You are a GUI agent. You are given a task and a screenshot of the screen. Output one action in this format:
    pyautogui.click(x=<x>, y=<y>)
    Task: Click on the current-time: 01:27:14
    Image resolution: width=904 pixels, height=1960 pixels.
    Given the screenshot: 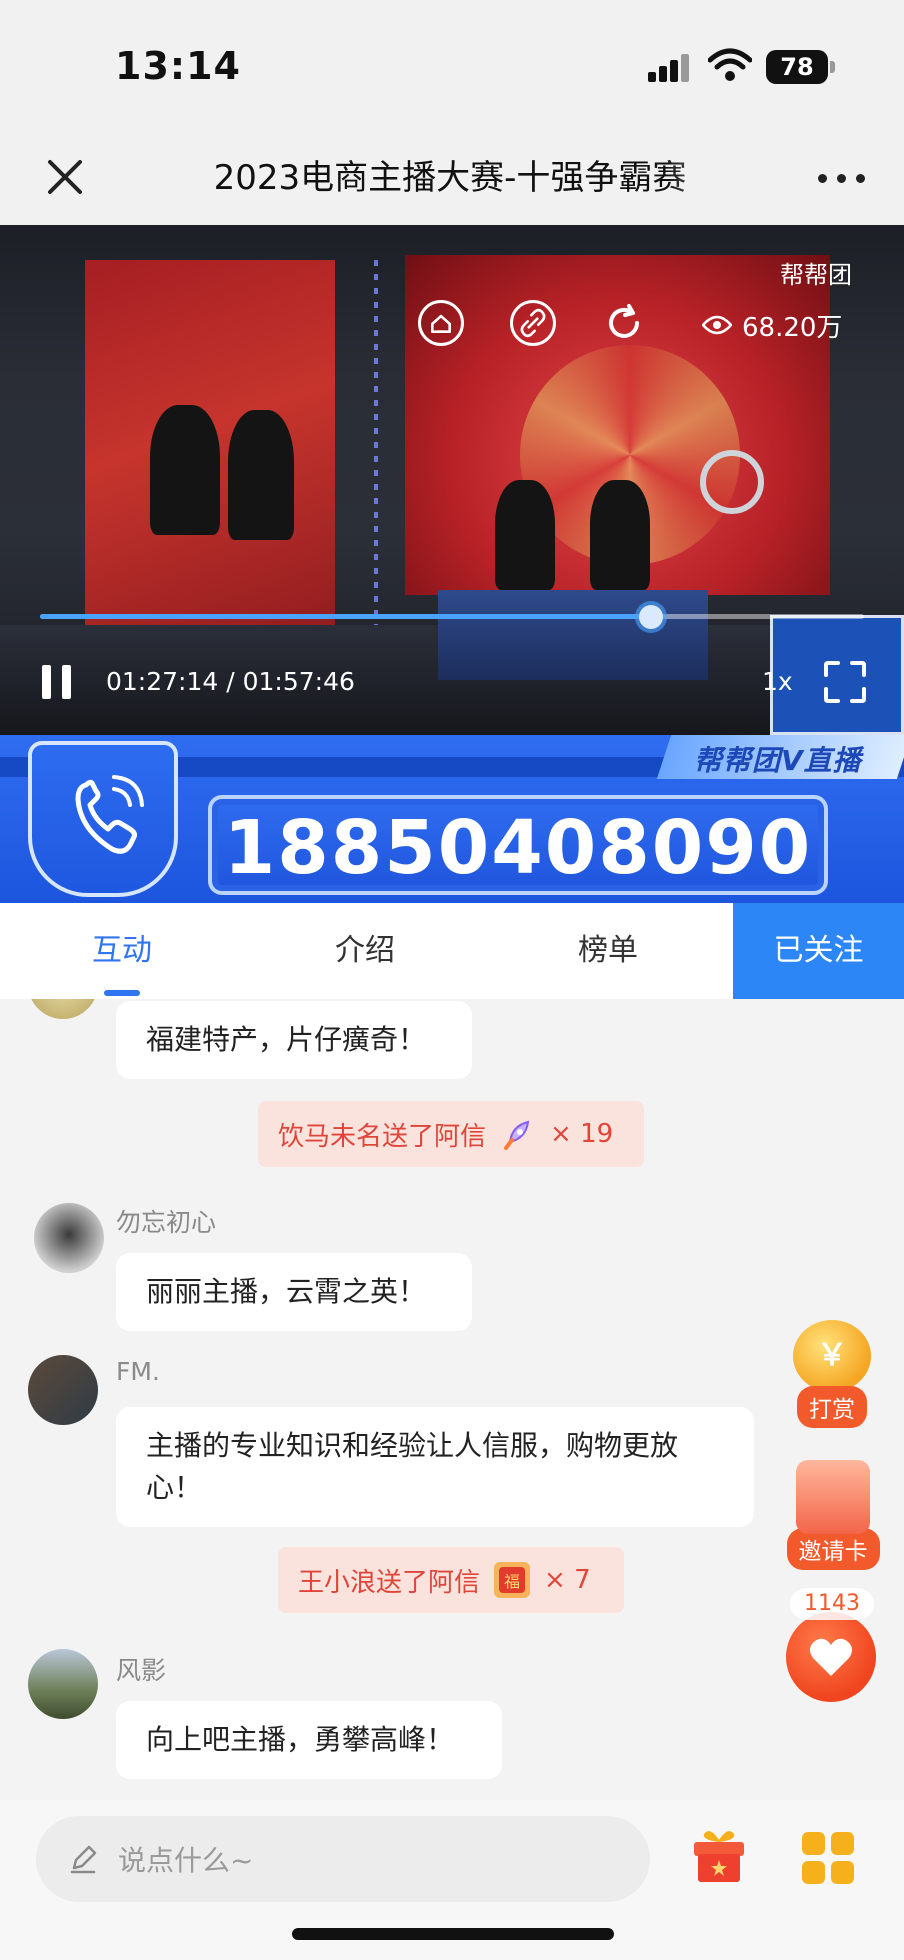 What is the action you would take?
    pyautogui.click(x=162, y=681)
    